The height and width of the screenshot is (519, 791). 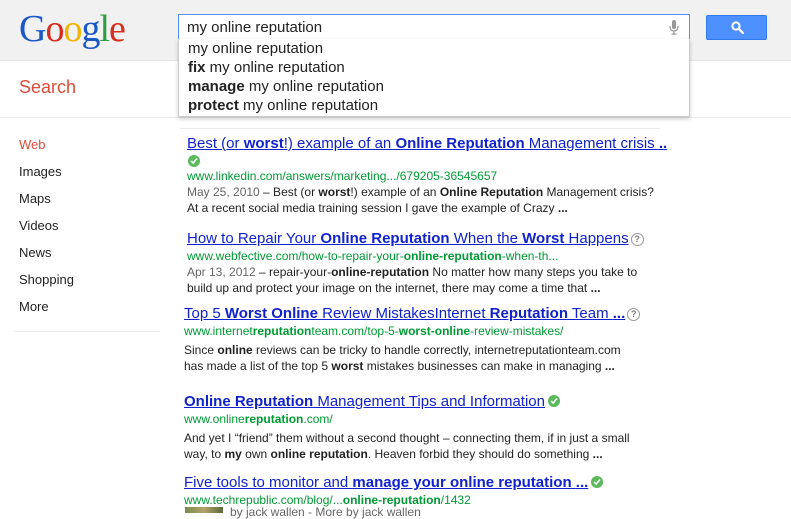 I want to click on url-text: www.internet, so click(x=218, y=331).